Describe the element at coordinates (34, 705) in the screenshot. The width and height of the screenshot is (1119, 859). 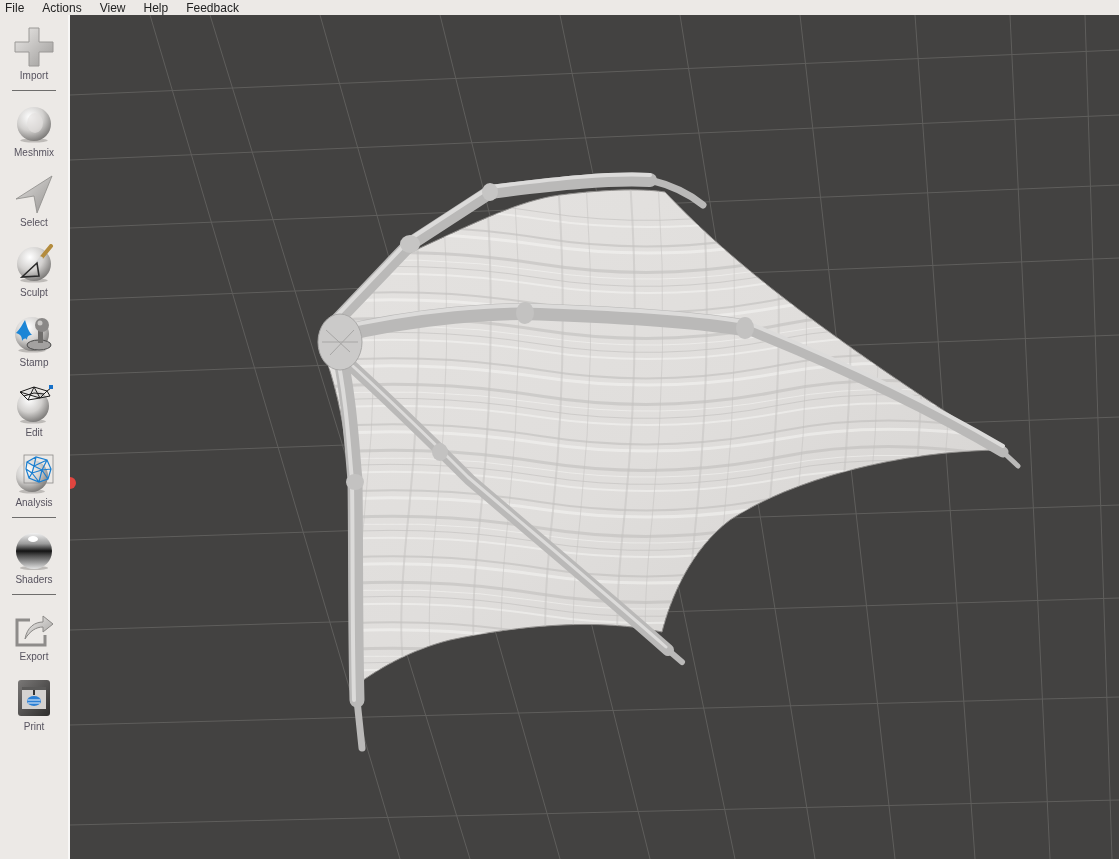
I see `tool-button: Print` at that location.